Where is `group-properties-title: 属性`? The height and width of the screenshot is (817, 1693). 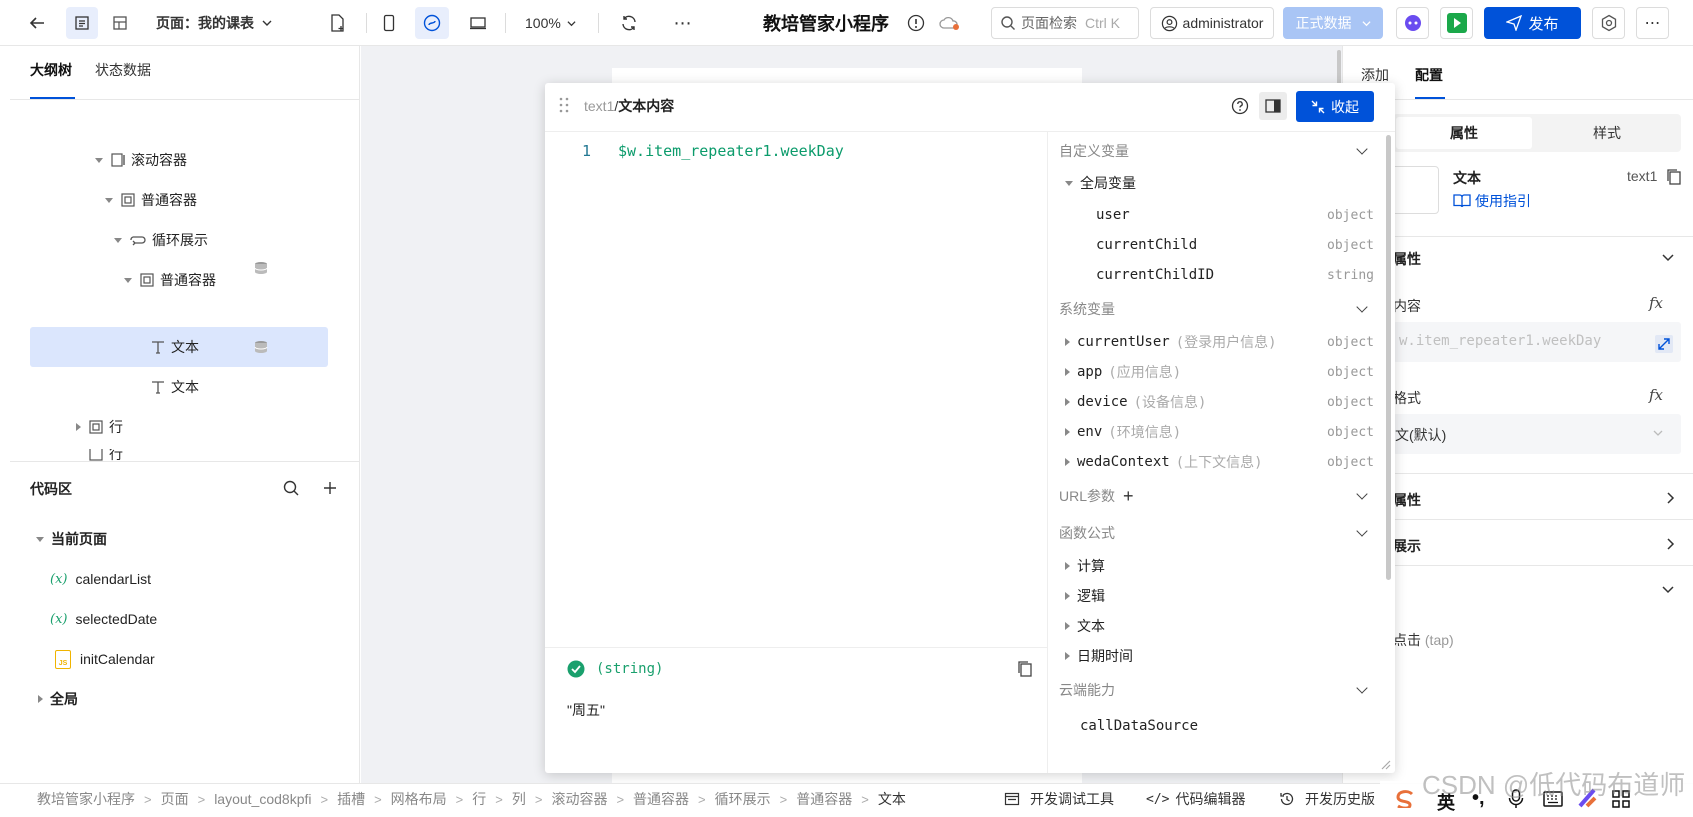
group-properties-title: 属性 is located at coordinates (1407, 259).